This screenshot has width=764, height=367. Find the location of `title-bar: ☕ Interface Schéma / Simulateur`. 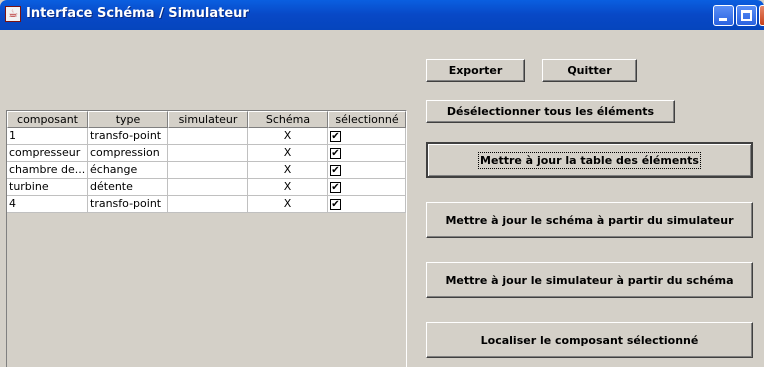

title-bar: ☕ Interface Schéma / Simulateur is located at coordinates (382, 15).